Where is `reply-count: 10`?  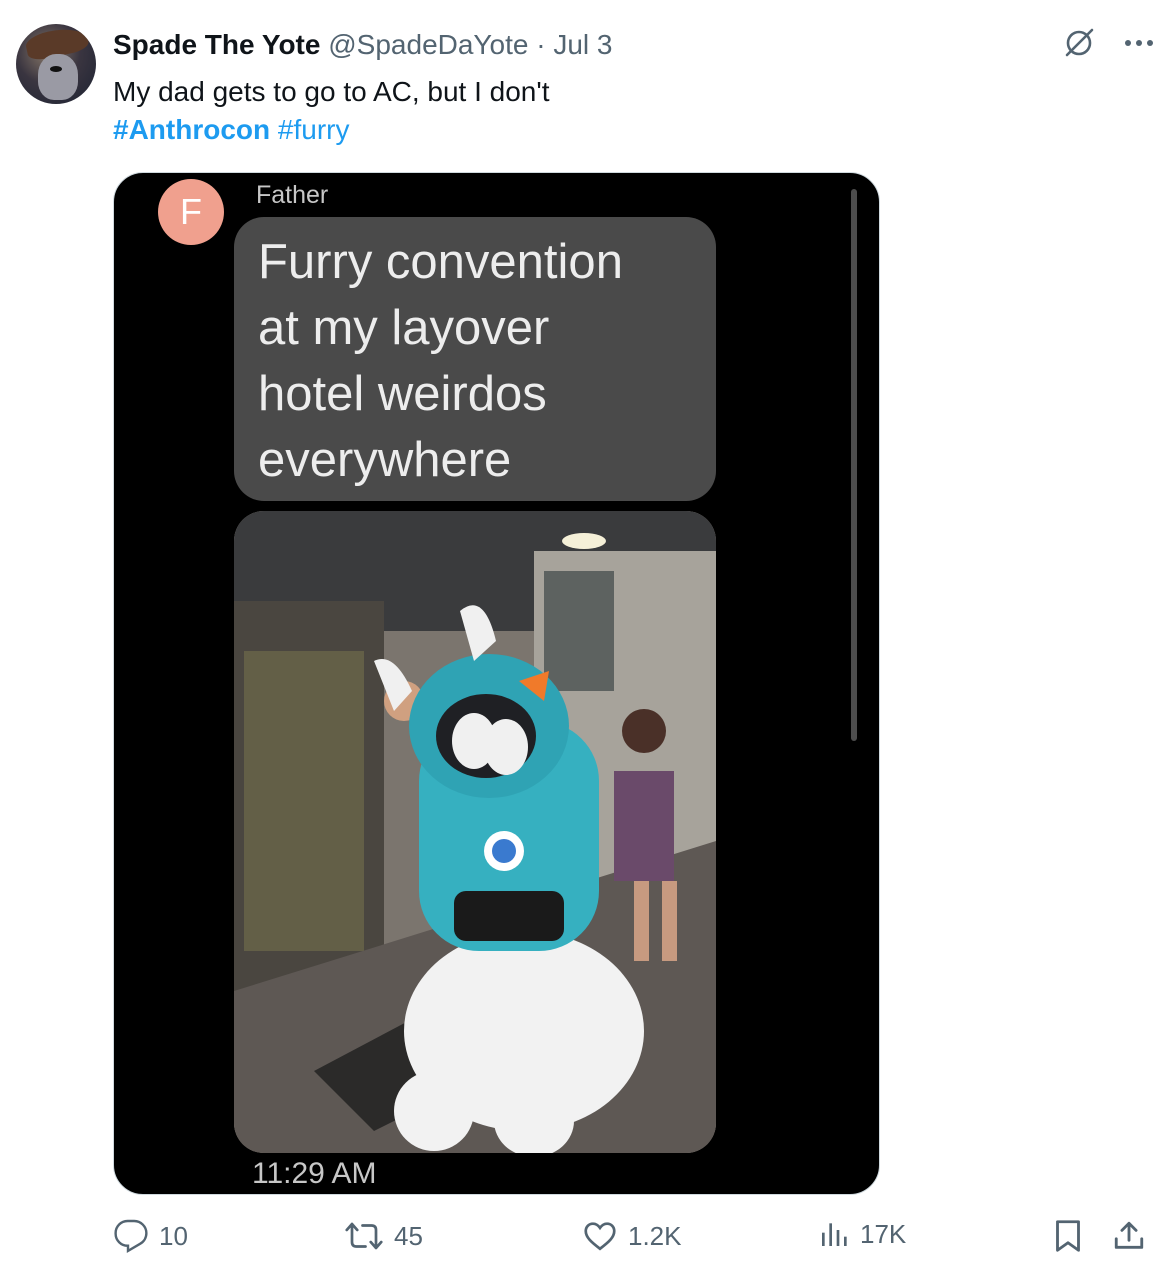 reply-count: 10 is located at coordinates (173, 1235).